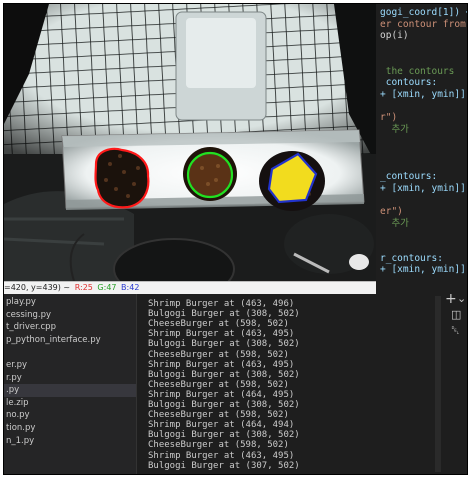  What do you see at coordinates (391, 211) in the screenshot?
I see `code-line: er")` at bounding box center [391, 211].